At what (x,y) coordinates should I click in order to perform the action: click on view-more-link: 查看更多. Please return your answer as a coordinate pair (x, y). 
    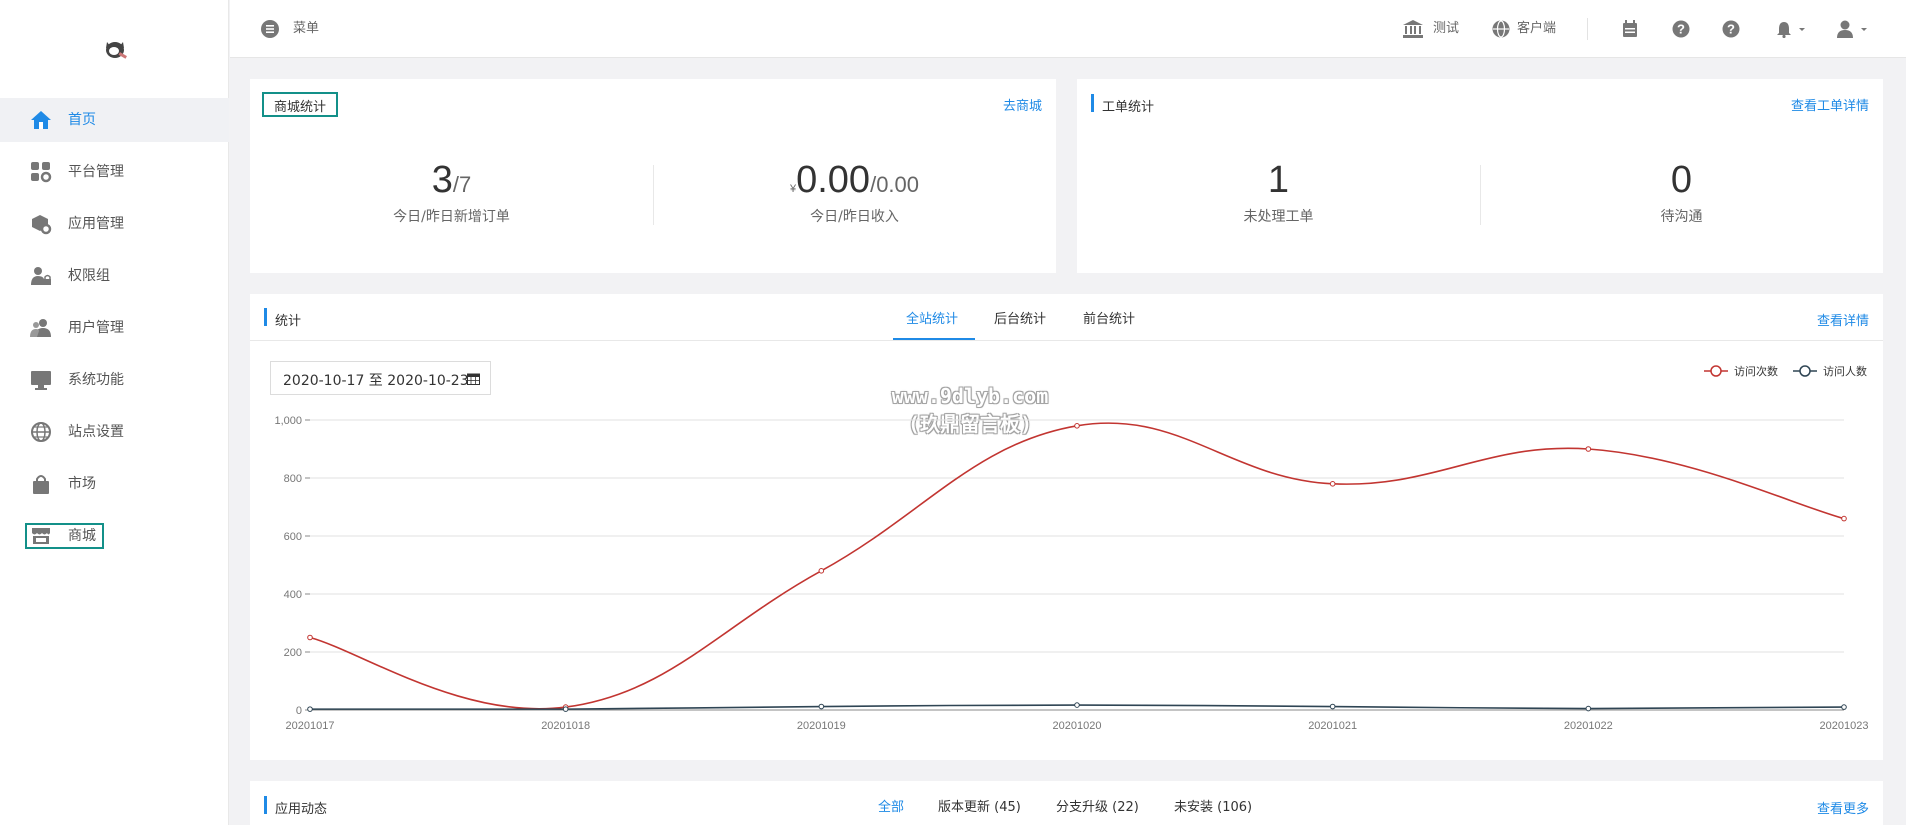
    Looking at the image, I should click on (1843, 807).